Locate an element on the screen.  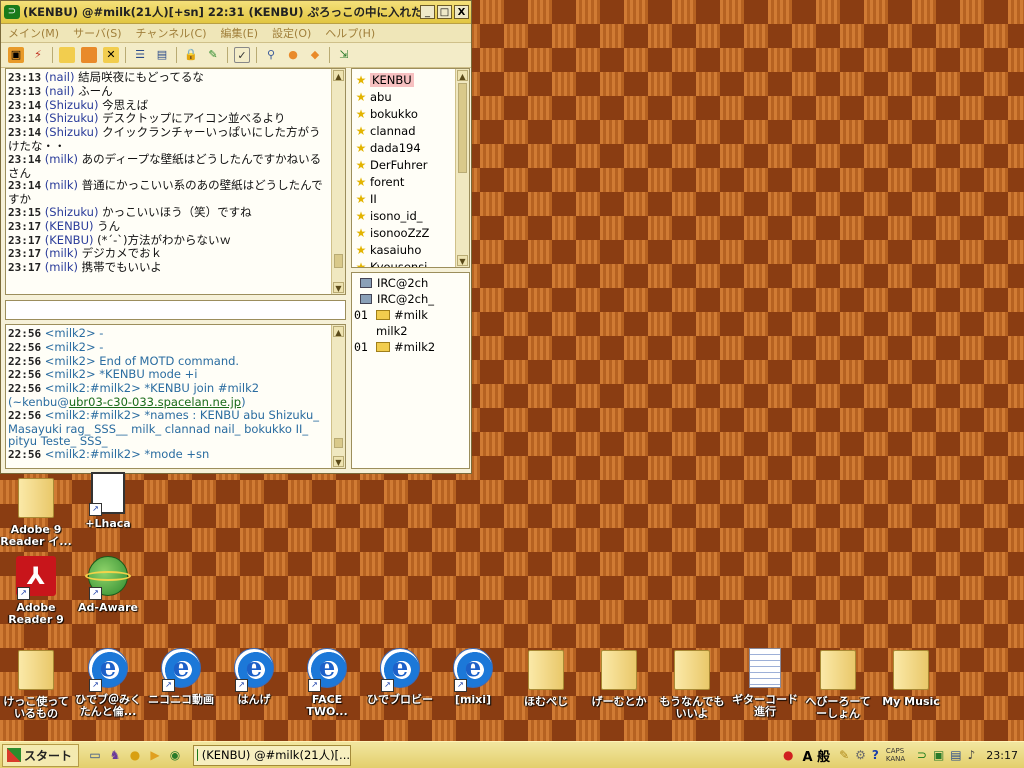
check-icon: ✓ is located at coordinates (242, 55).